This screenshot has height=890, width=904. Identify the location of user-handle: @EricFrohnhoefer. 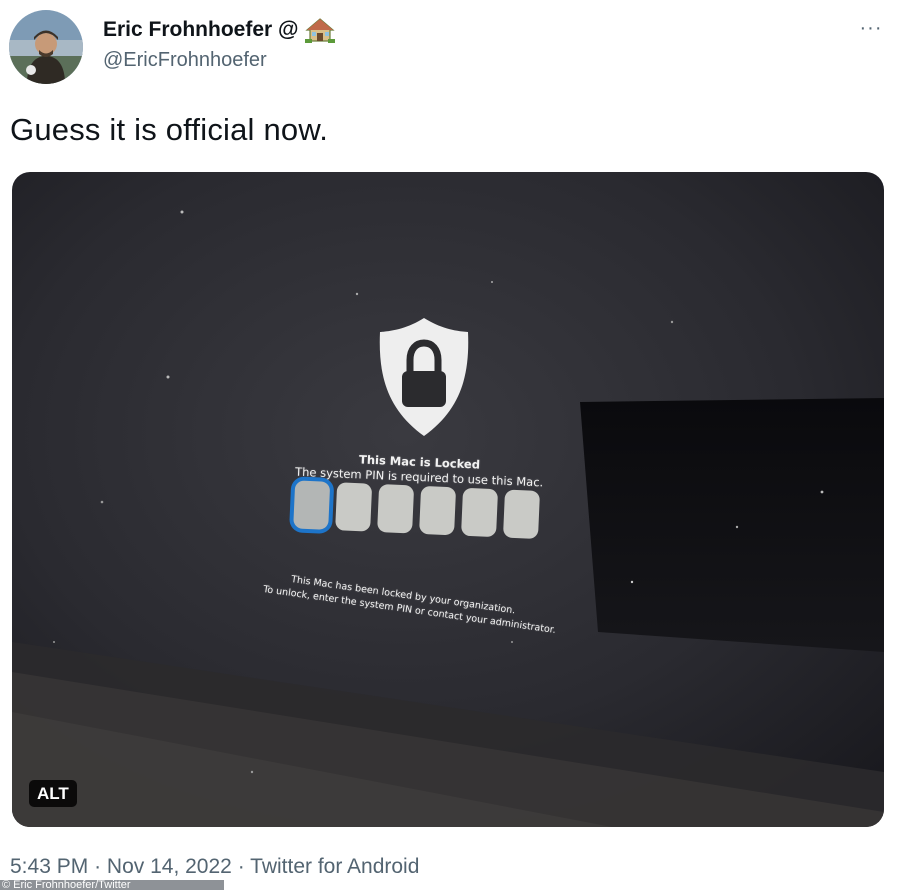
(185, 60).